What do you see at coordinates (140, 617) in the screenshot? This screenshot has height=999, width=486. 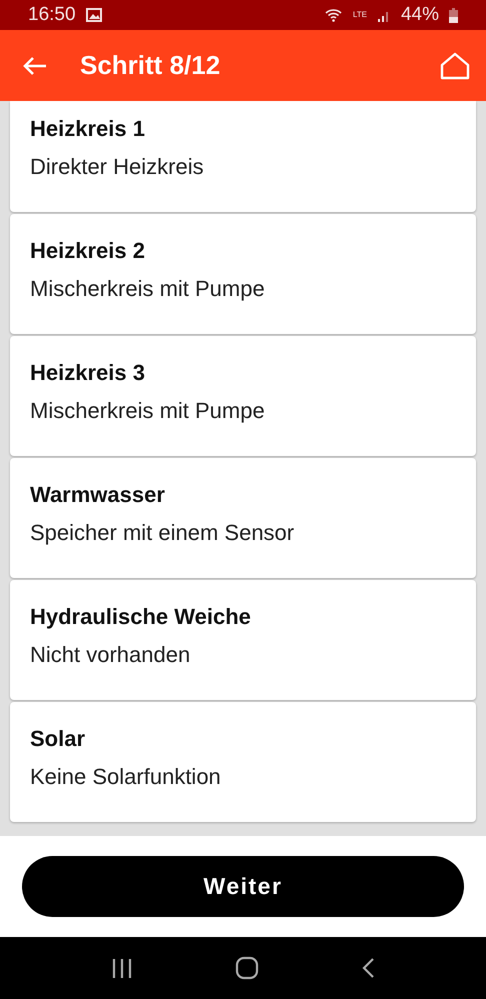 I see `option-title: Hydraulische Weiche` at bounding box center [140, 617].